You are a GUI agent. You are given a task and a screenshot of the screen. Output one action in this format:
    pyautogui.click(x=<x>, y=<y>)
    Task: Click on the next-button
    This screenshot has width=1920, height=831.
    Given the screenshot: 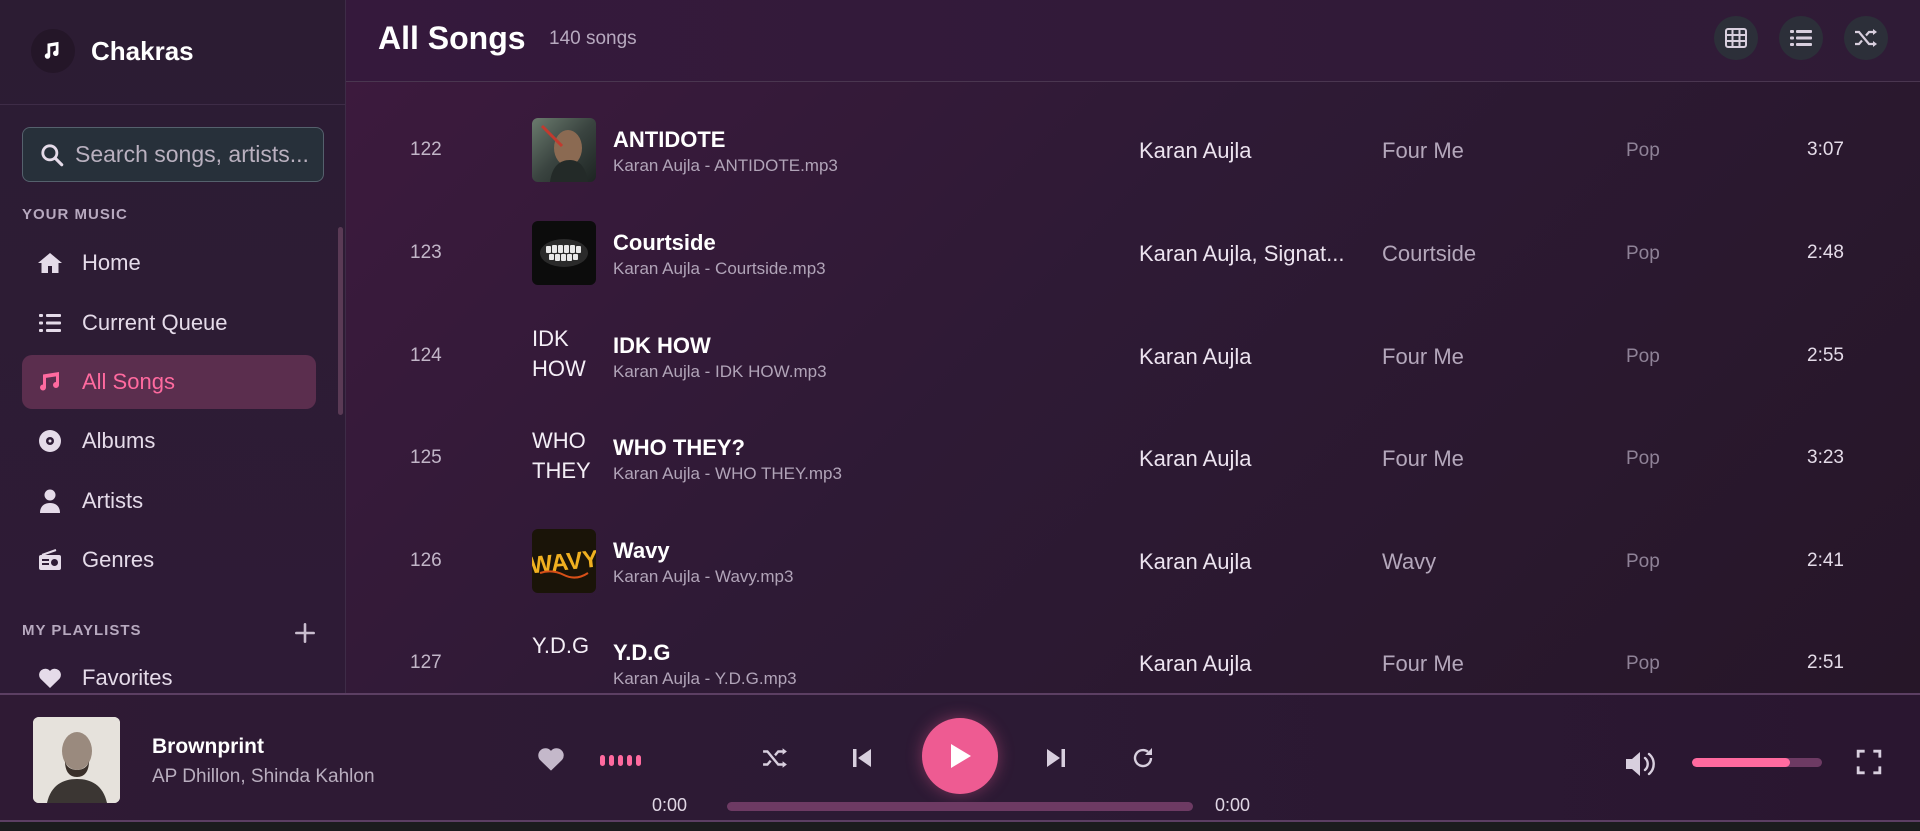 What is the action you would take?
    pyautogui.click(x=1056, y=758)
    